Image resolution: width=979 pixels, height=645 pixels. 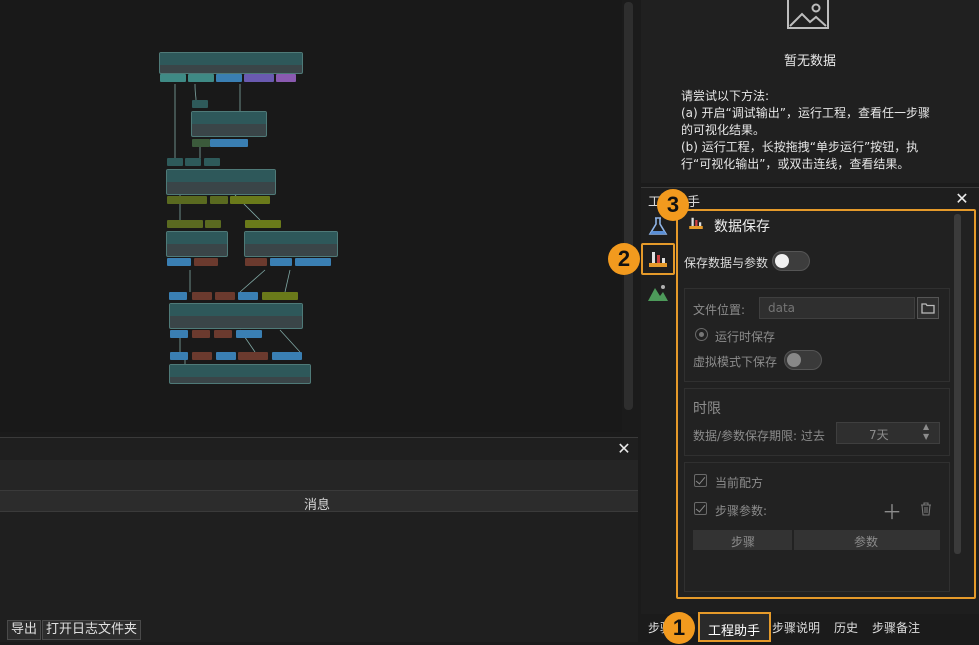 I want to click on log-column-header: 消息, so click(x=319, y=501).